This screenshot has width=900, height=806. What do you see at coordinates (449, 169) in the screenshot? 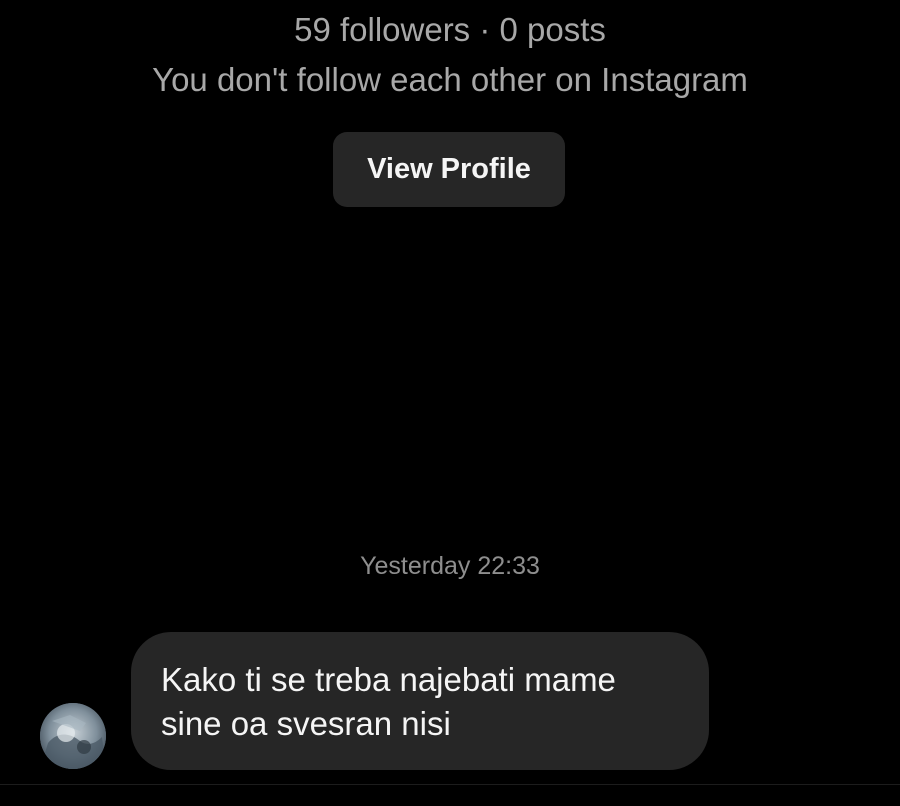
I see `view-profile-button: View Profile` at bounding box center [449, 169].